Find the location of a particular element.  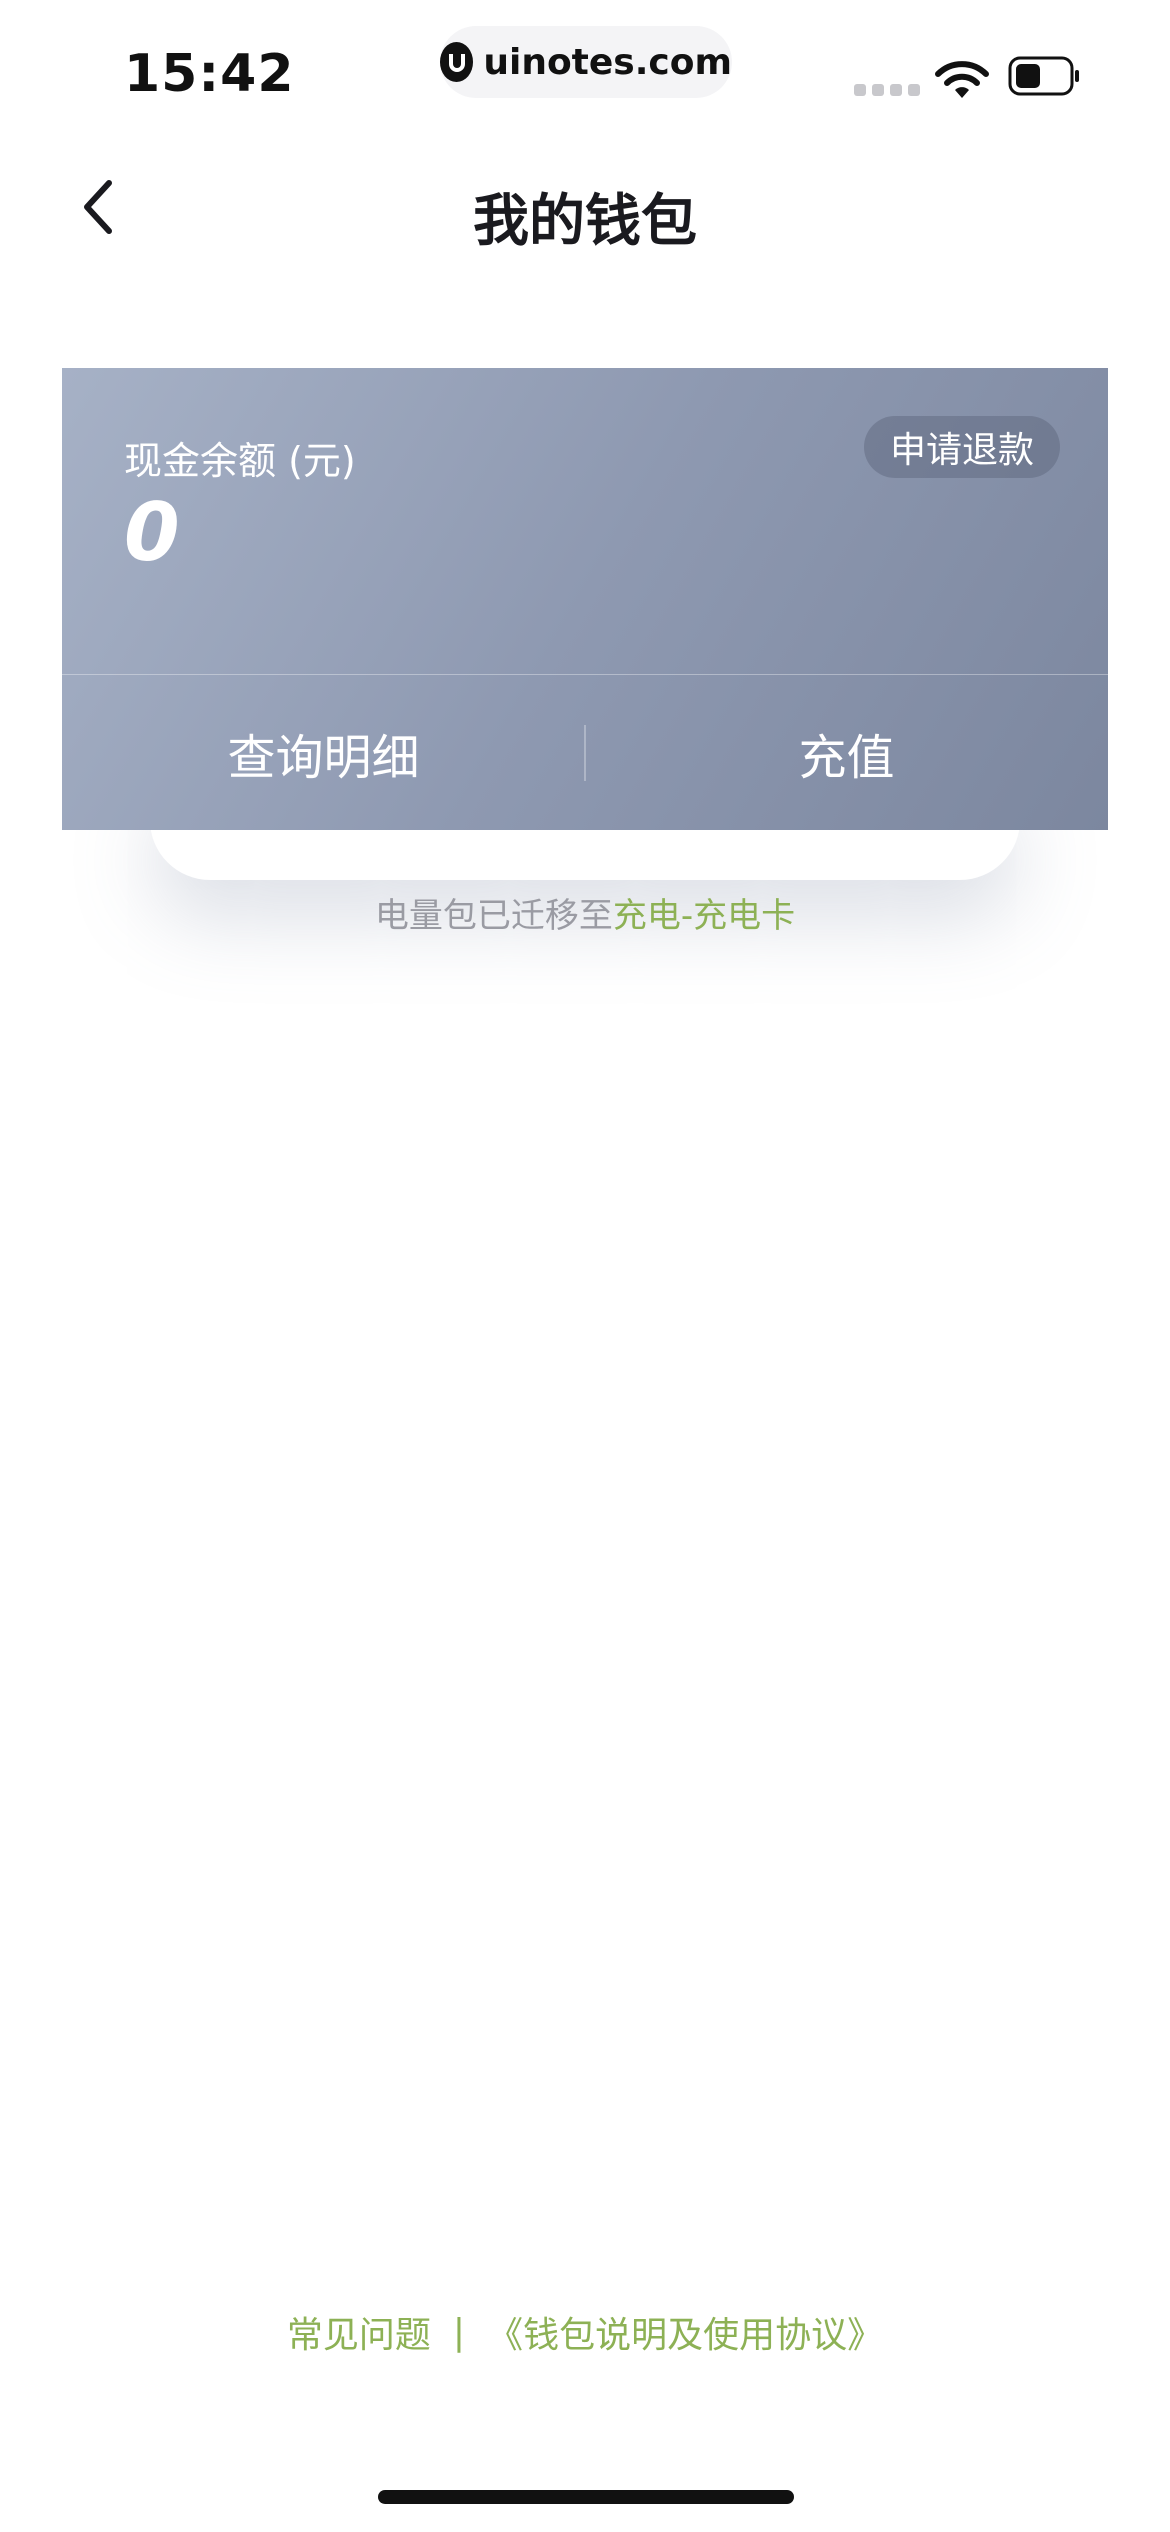

faq-link: 常见问题 is located at coordinates (359, 2332).